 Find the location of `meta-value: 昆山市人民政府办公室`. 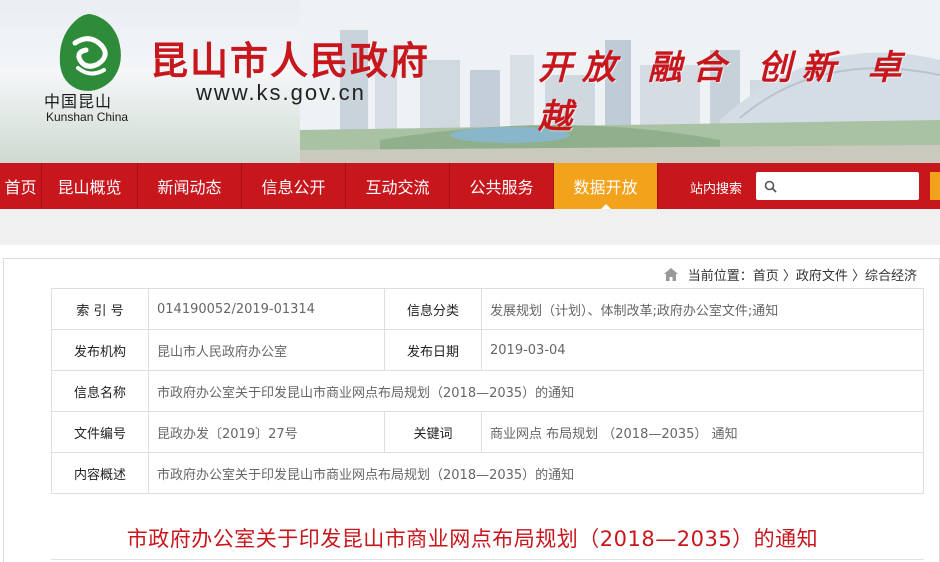

meta-value: 昆山市人民政府办公室 is located at coordinates (266, 350).